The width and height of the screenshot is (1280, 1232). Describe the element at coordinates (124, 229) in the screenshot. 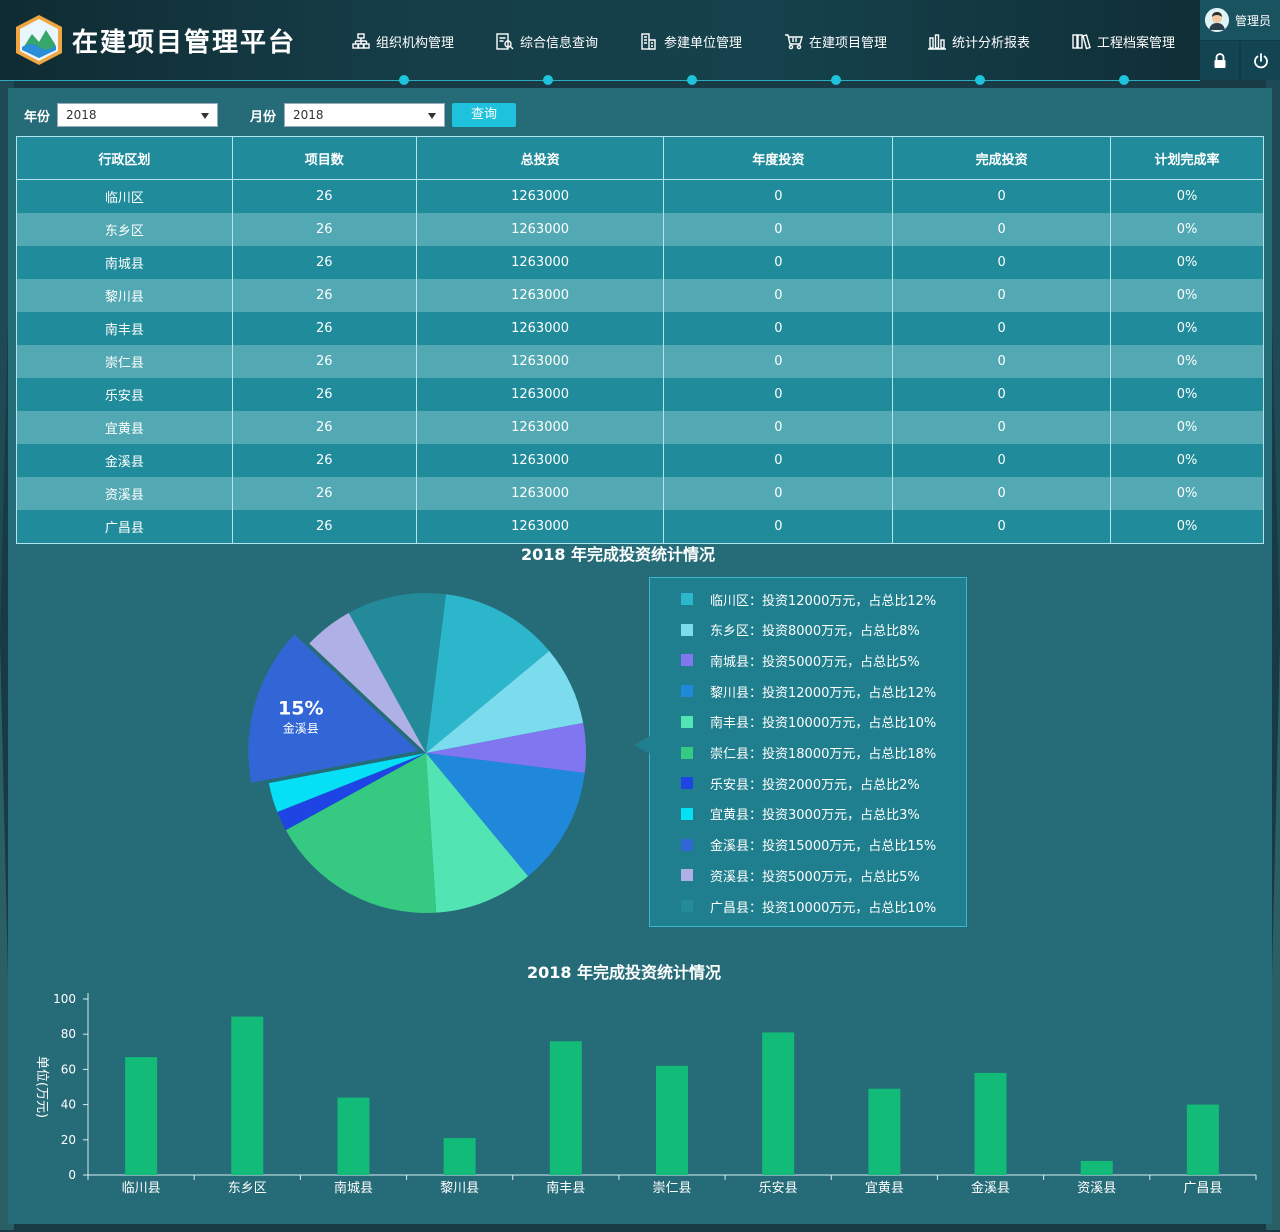

I see `table-cell: 东乡区` at that location.